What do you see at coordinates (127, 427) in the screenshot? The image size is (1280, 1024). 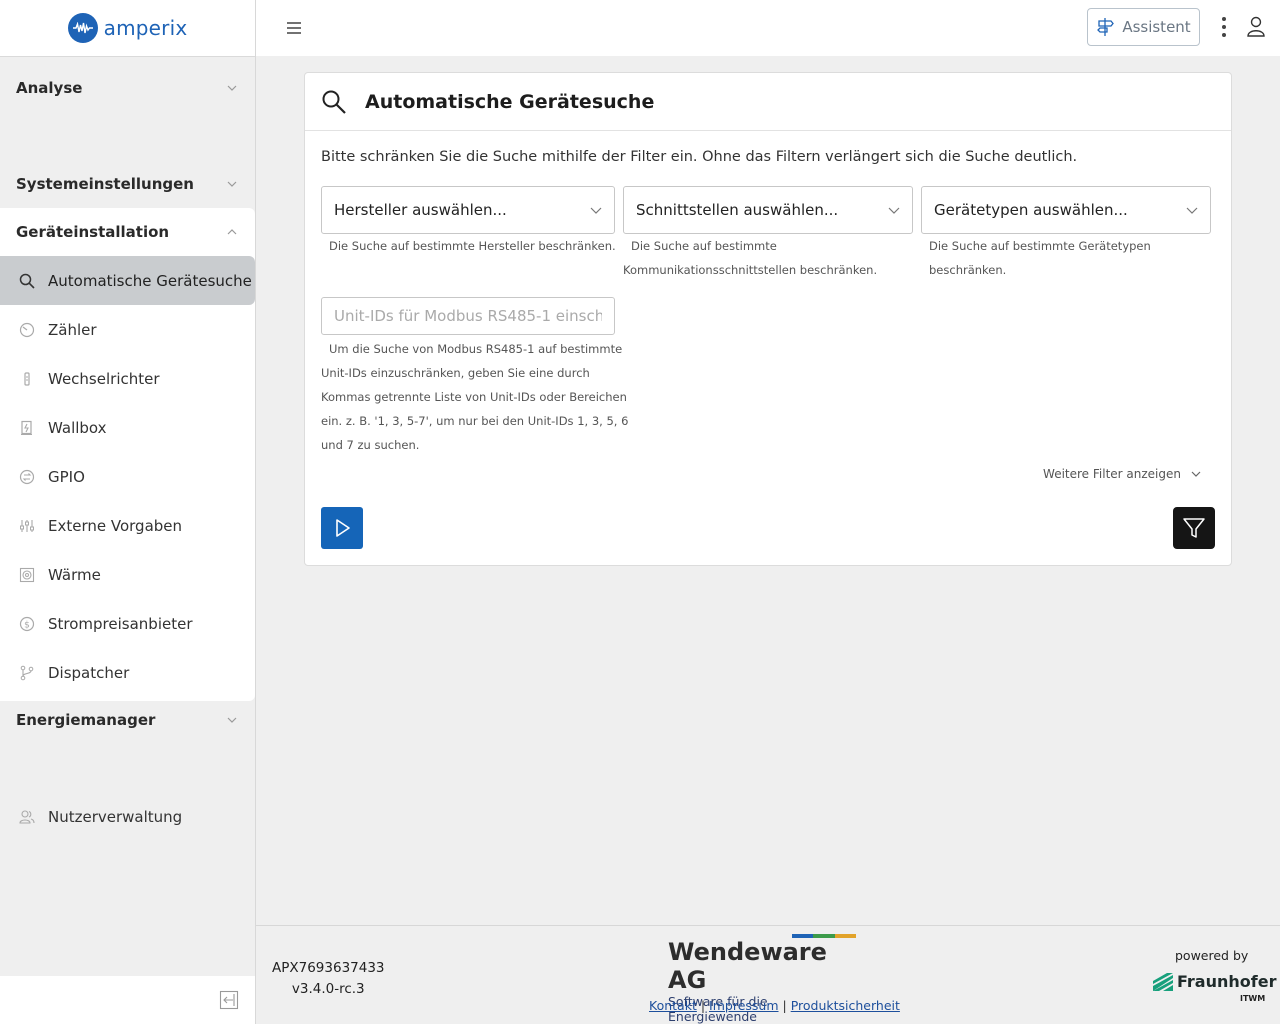 I see `sidebar-item-wallbox: Wallbox` at bounding box center [127, 427].